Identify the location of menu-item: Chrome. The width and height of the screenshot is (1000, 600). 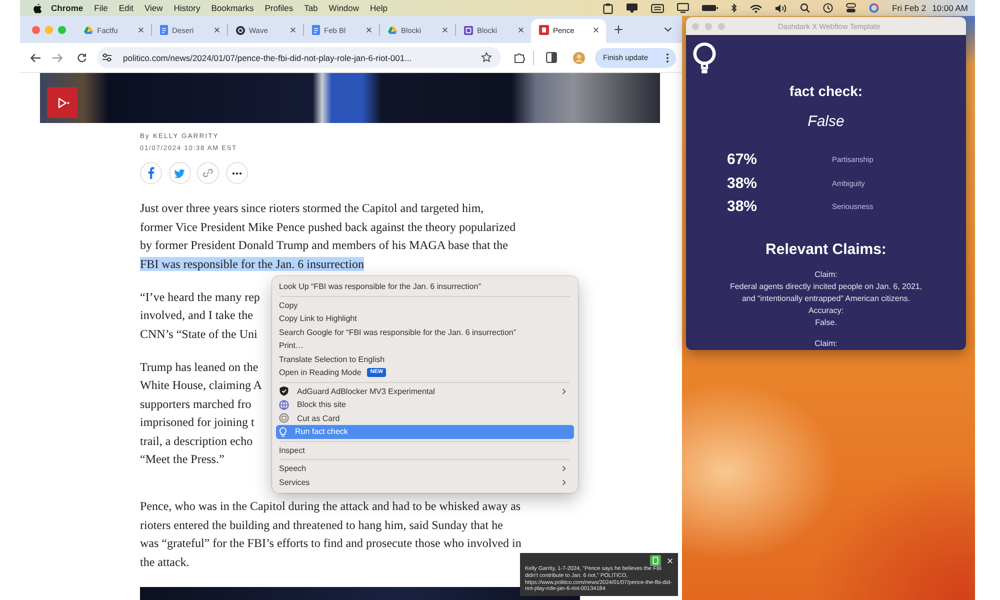
(67, 8).